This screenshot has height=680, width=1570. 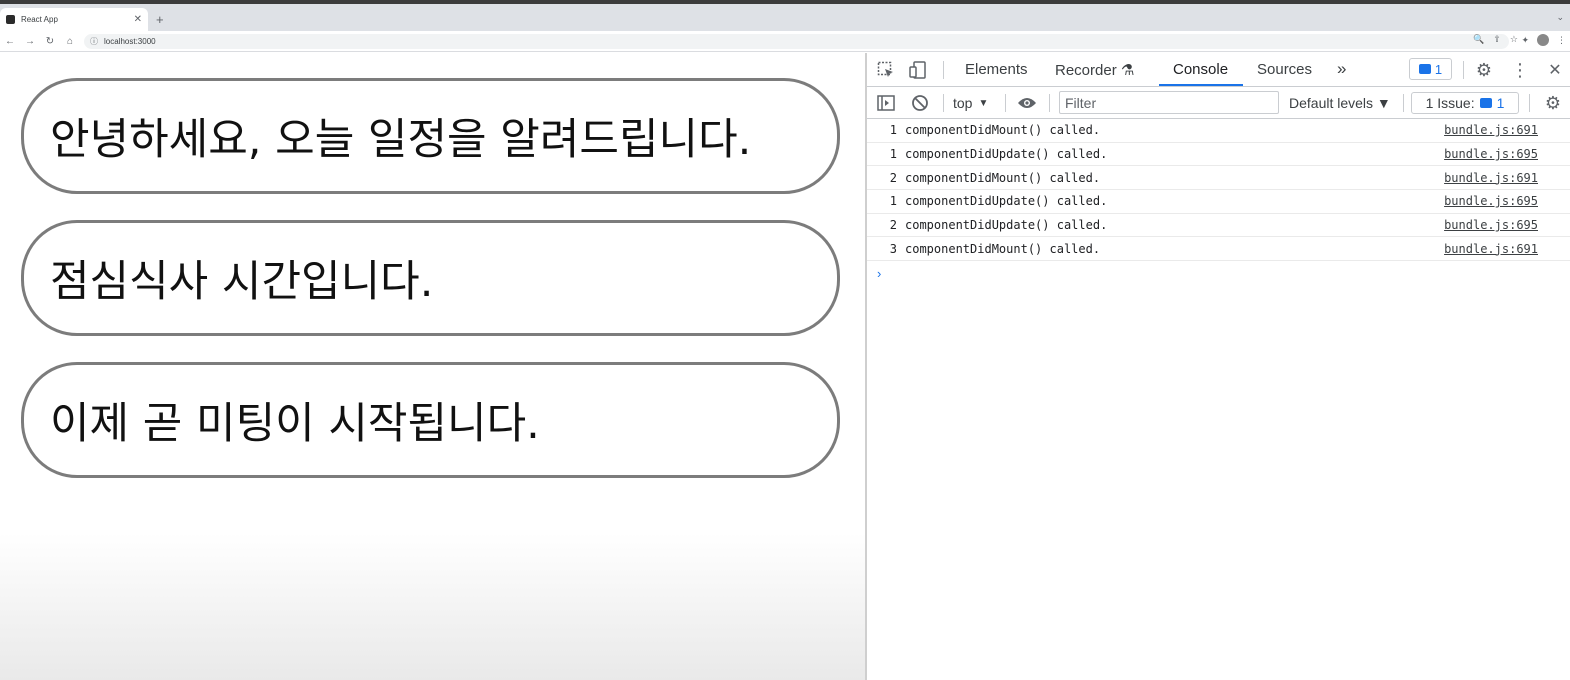 What do you see at coordinates (1525, 40) in the screenshot?
I see `extensions-puzzle-icon: ✦` at bounding box center [1525, 40].